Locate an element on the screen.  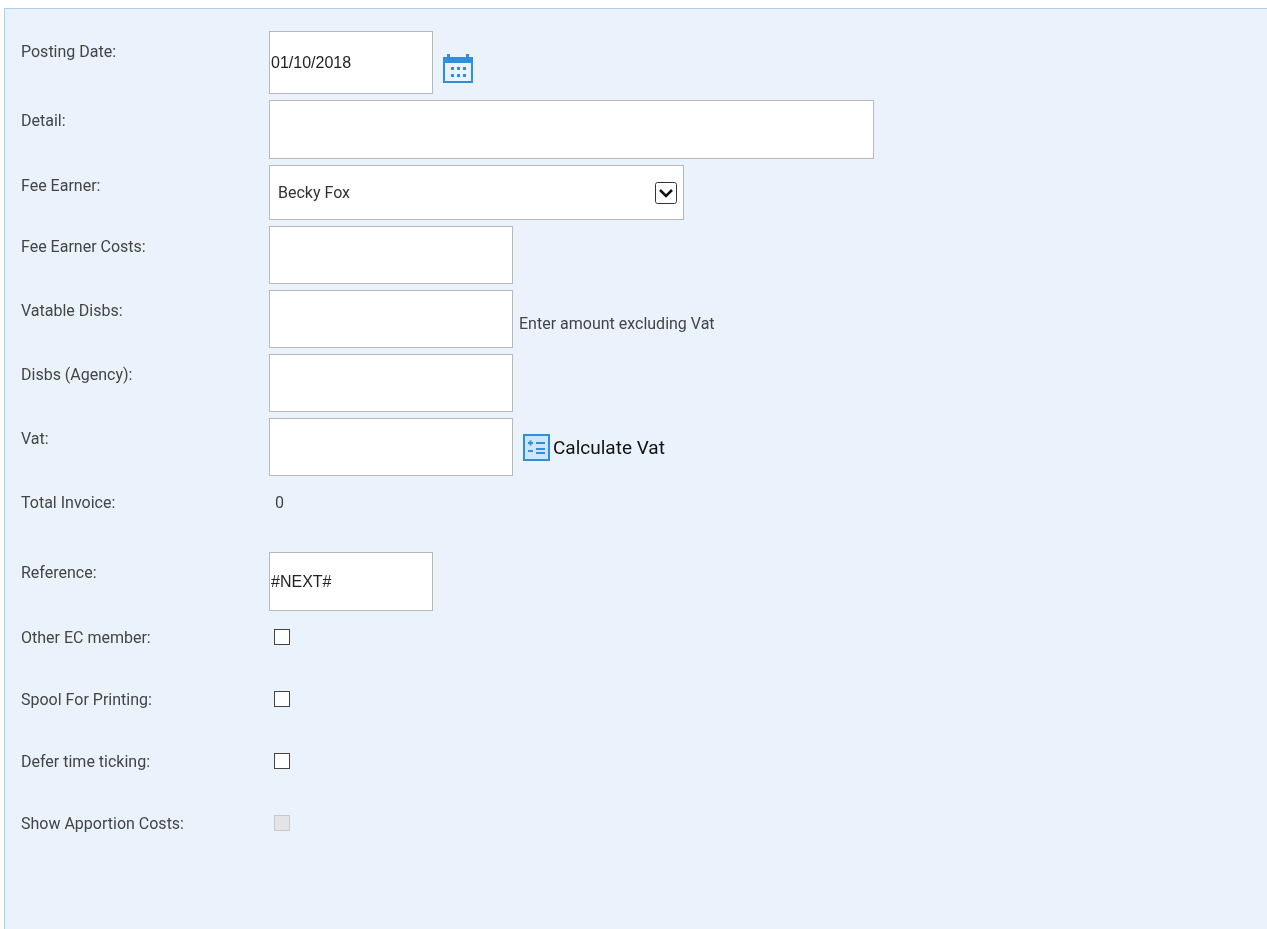
fee-earner-dropdown: Becky Fox is located at coordinates (476, 192).